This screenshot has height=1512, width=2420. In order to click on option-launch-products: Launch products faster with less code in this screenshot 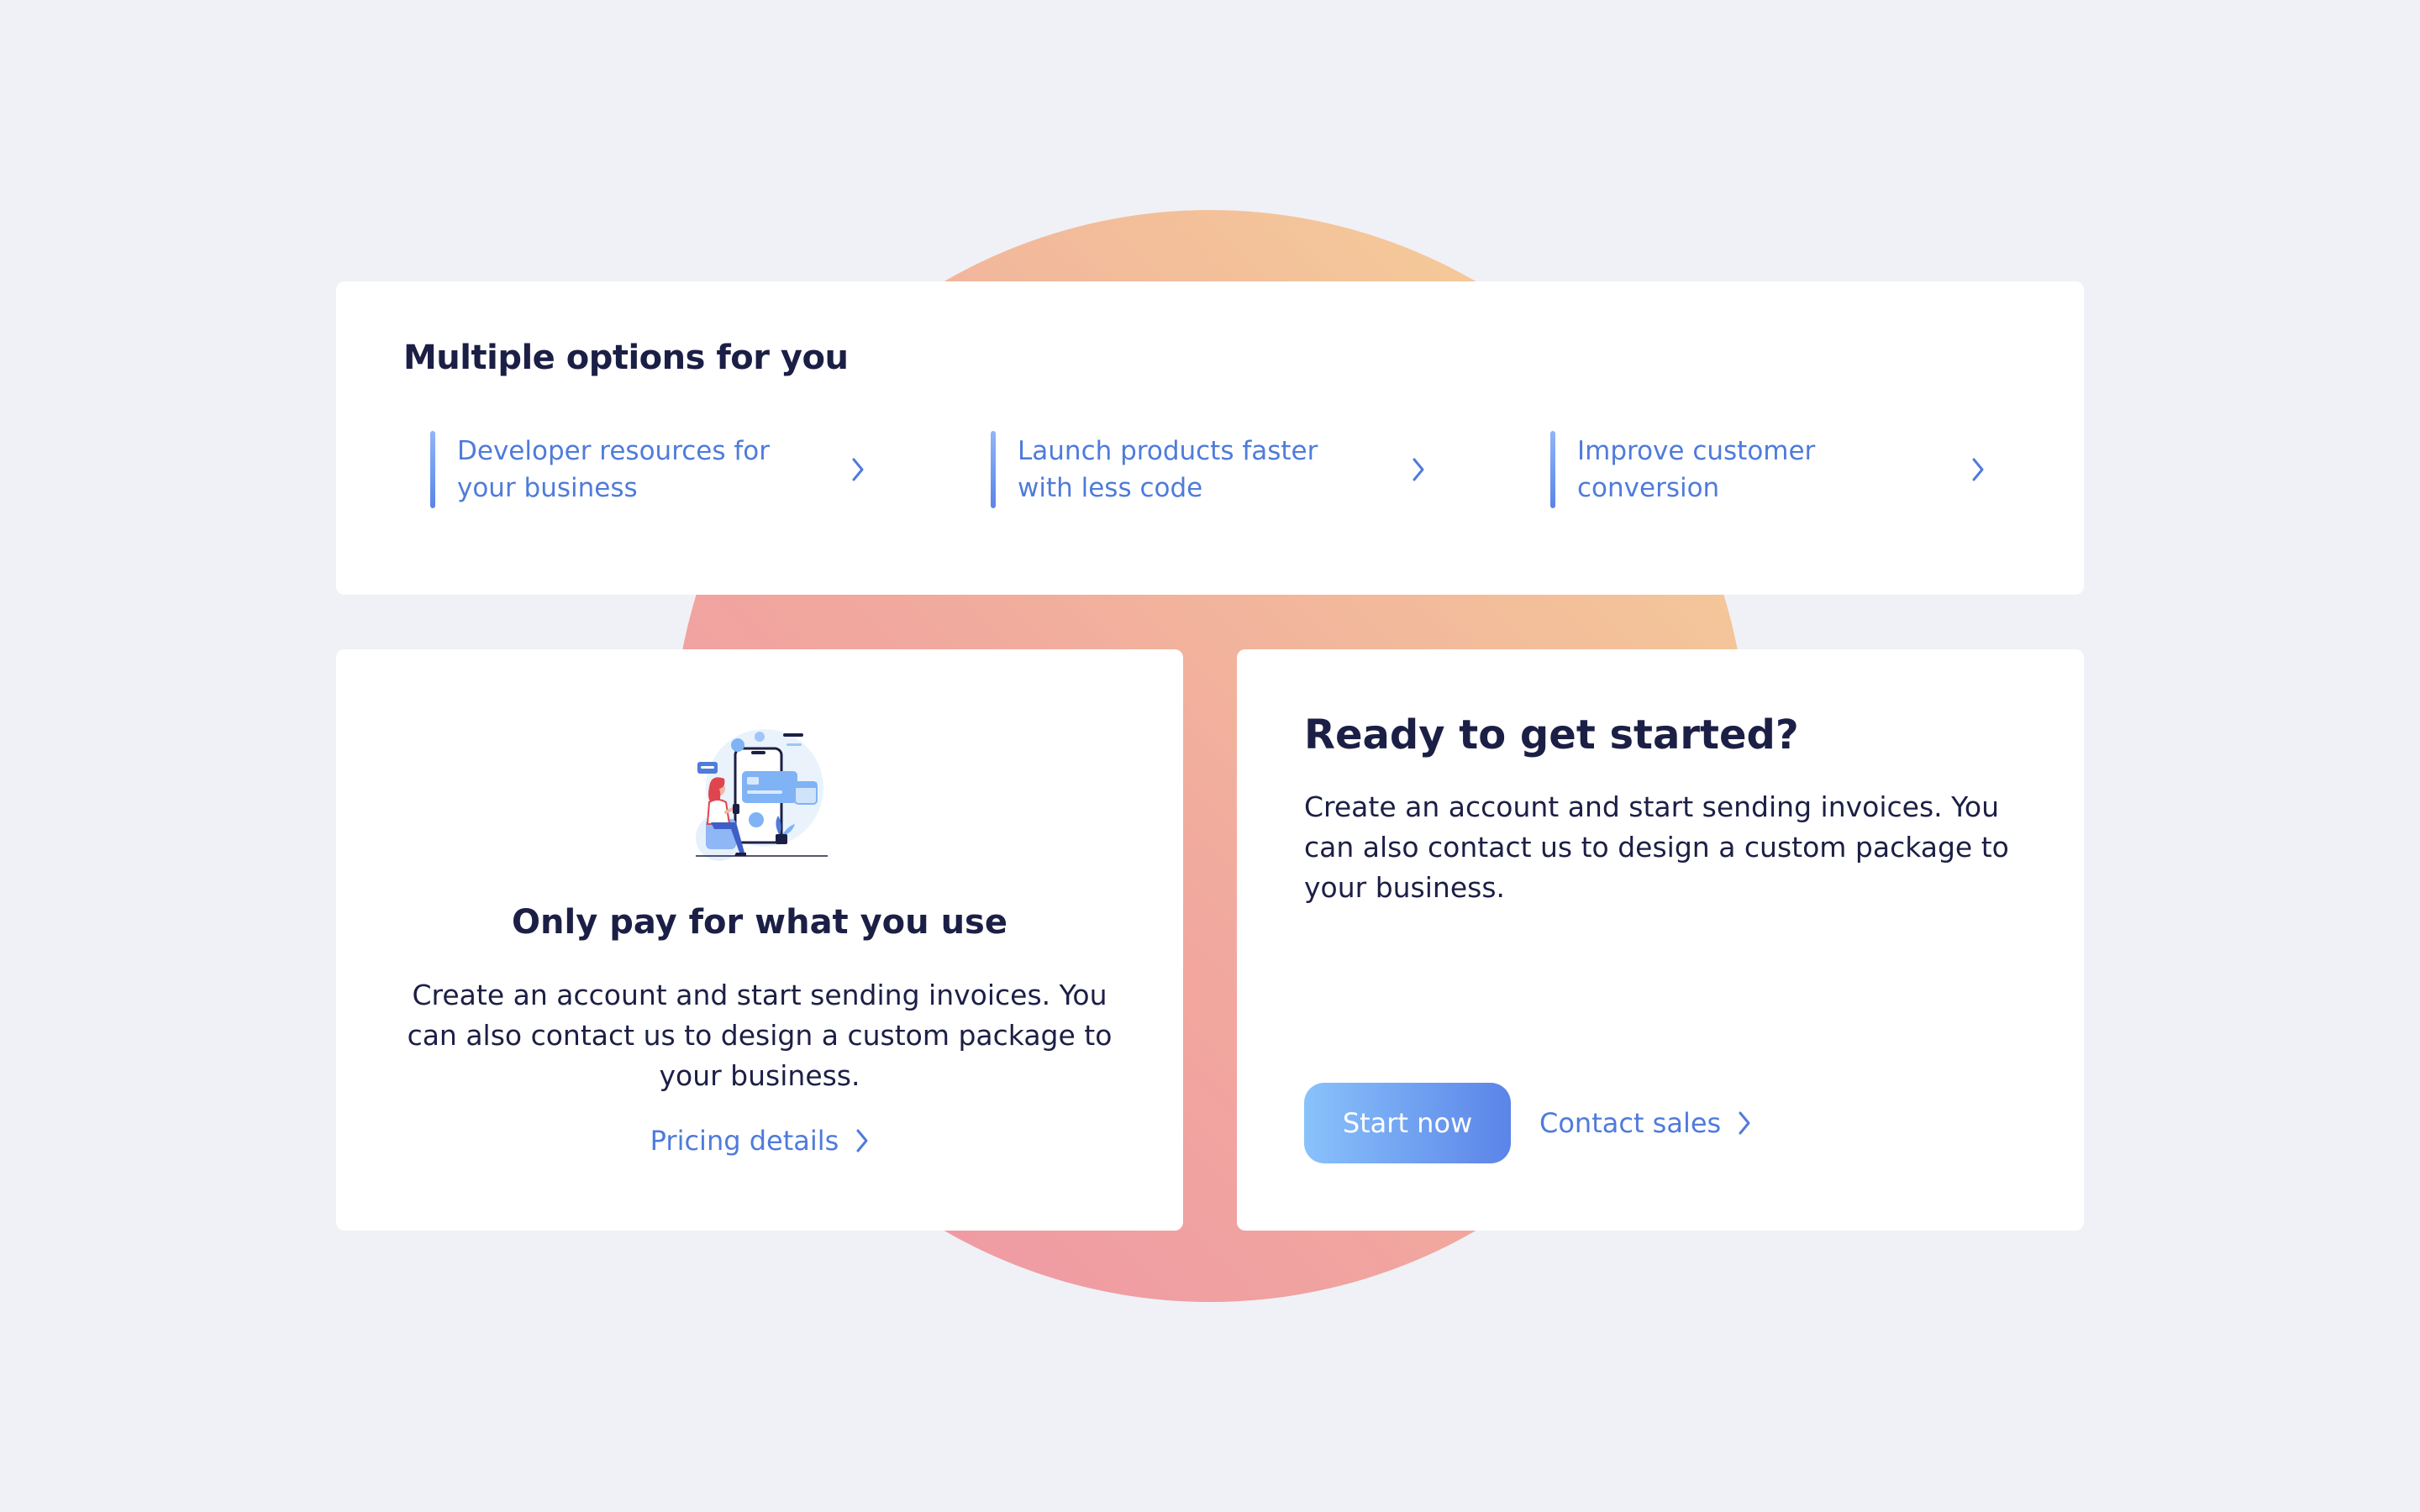, I will do `click(1209, 469)`.